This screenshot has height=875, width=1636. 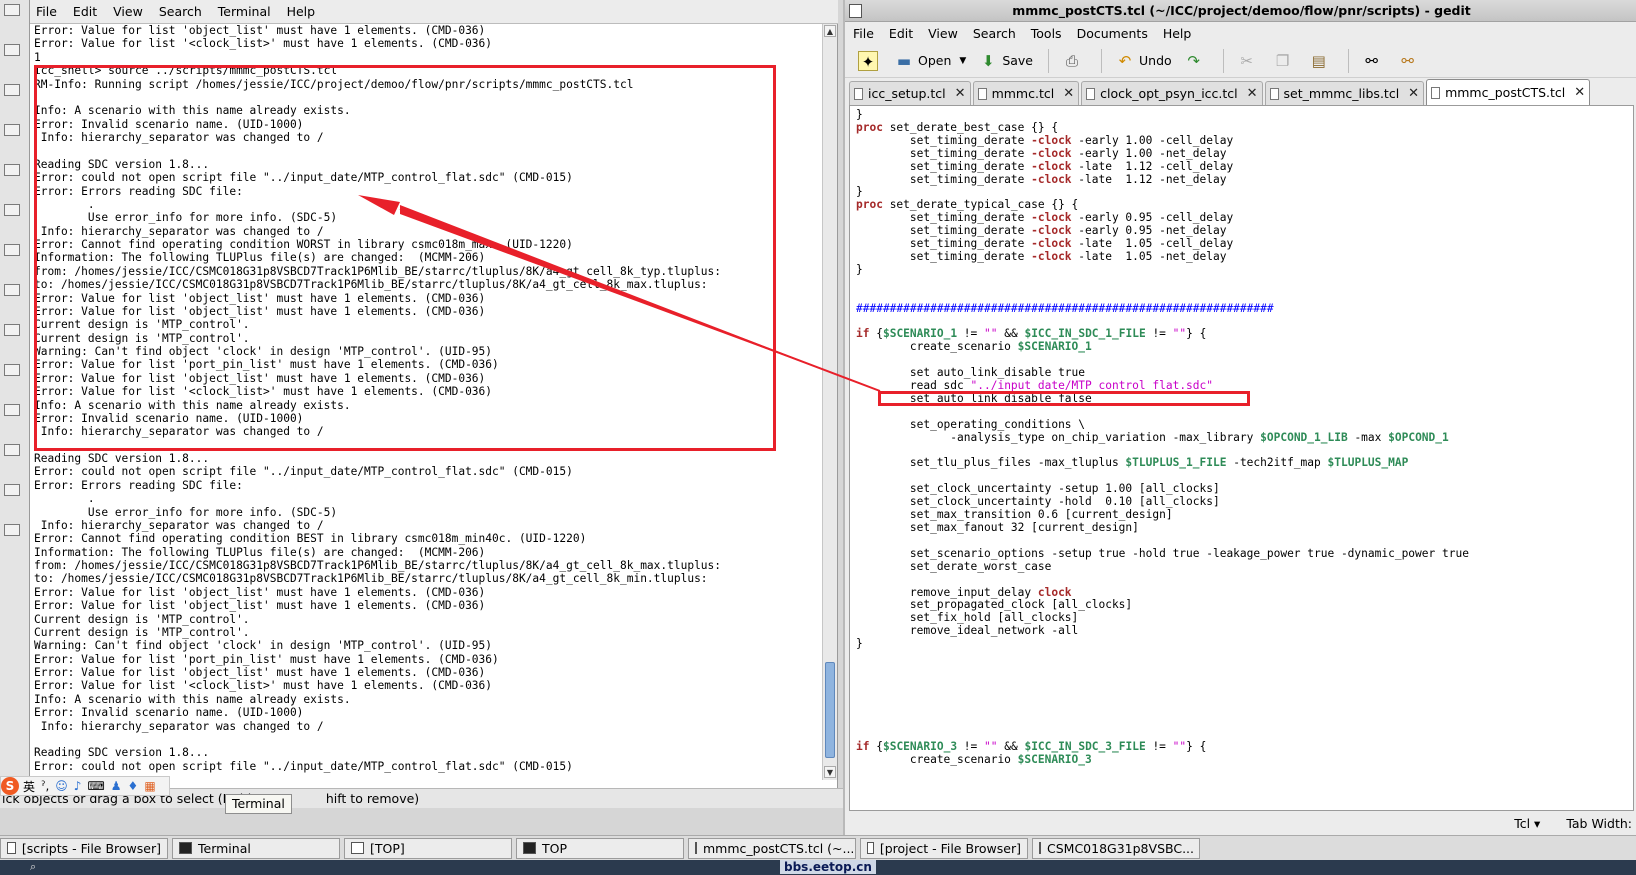 What do you see at coordinates (876, 334) in the screenshot?
I see `code-token: {` at bounding box center [876, 334].